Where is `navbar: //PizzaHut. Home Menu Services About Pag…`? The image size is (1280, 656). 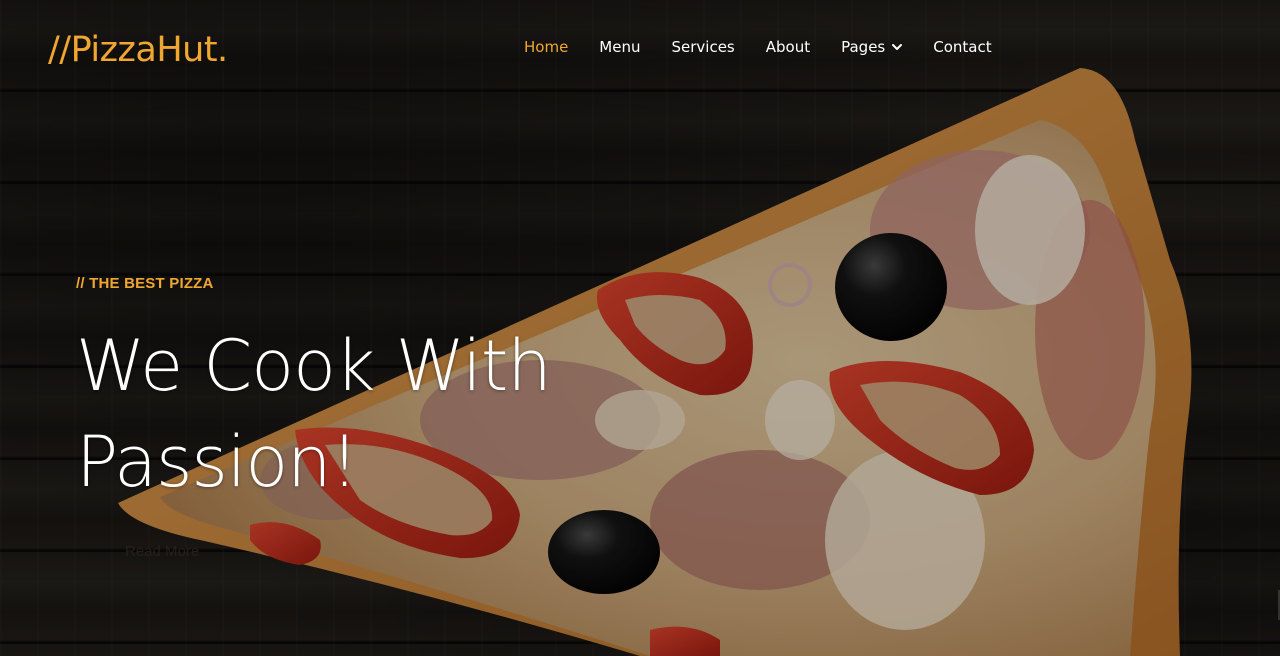 navbar: //PizzaHut. Home Menu Services About Pag… is located at coordinates (640, 49).